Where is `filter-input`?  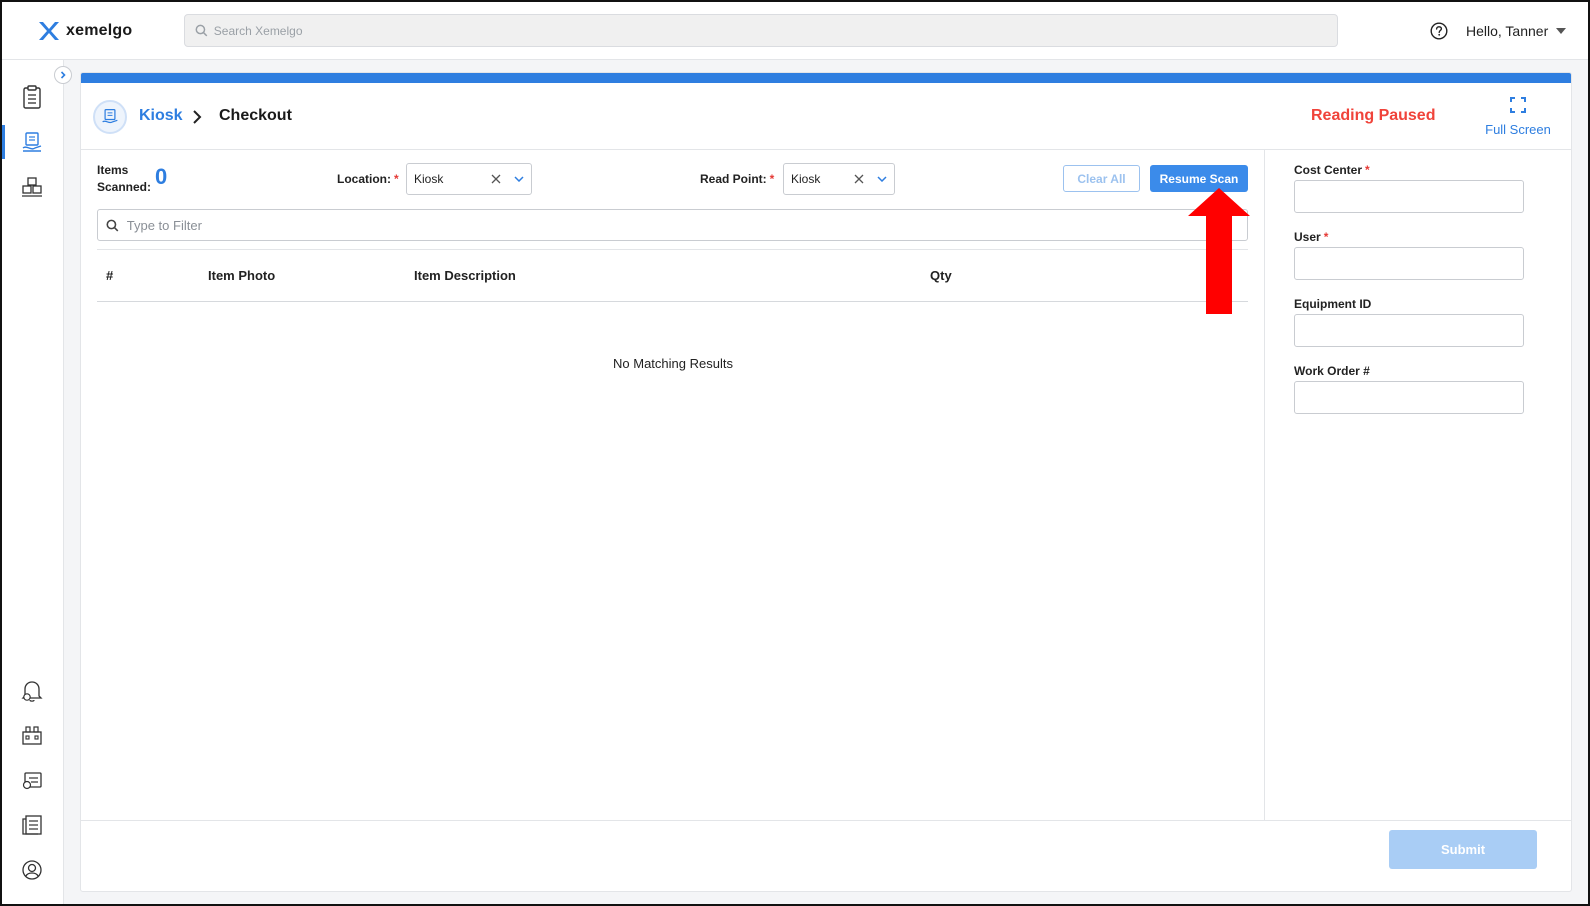
filter-input is located at coordinates (686, 225).